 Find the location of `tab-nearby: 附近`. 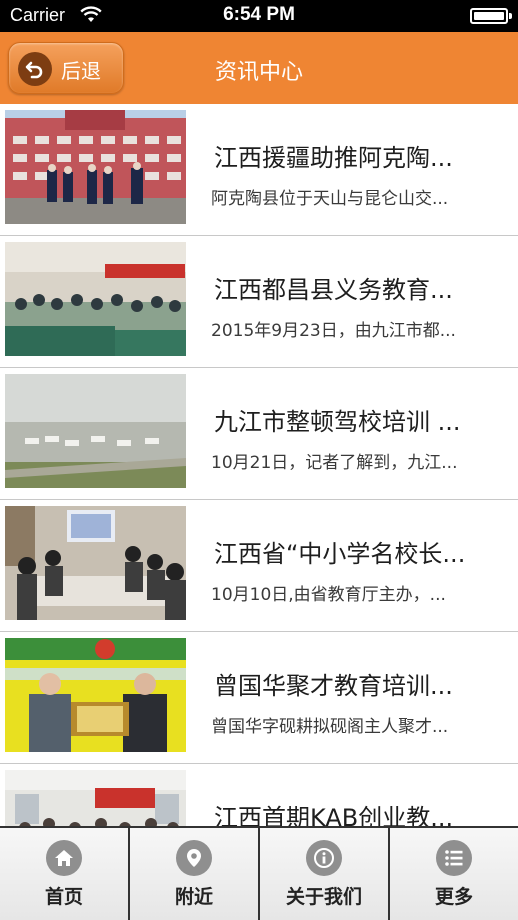

tab-nearby: 附近 is located at coordinates (195, 874).